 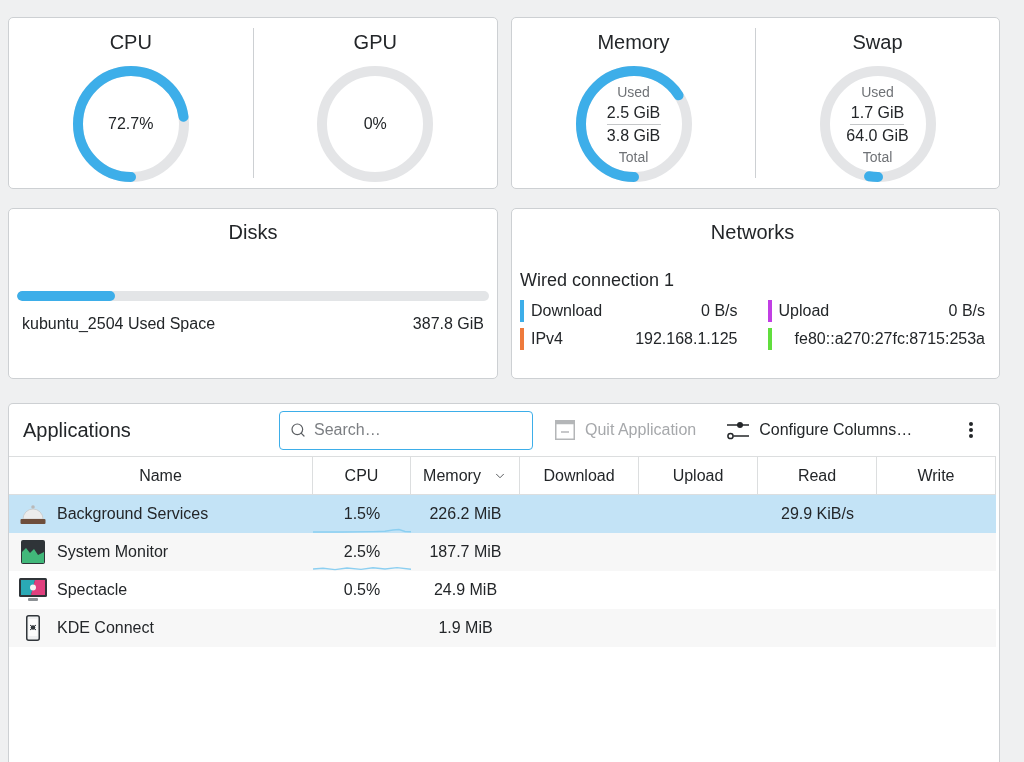 What do you see at coordinates (362, 590) in the screenshot?
I see `cpu-usage: 0.5%` at bounding box center [362, 590].